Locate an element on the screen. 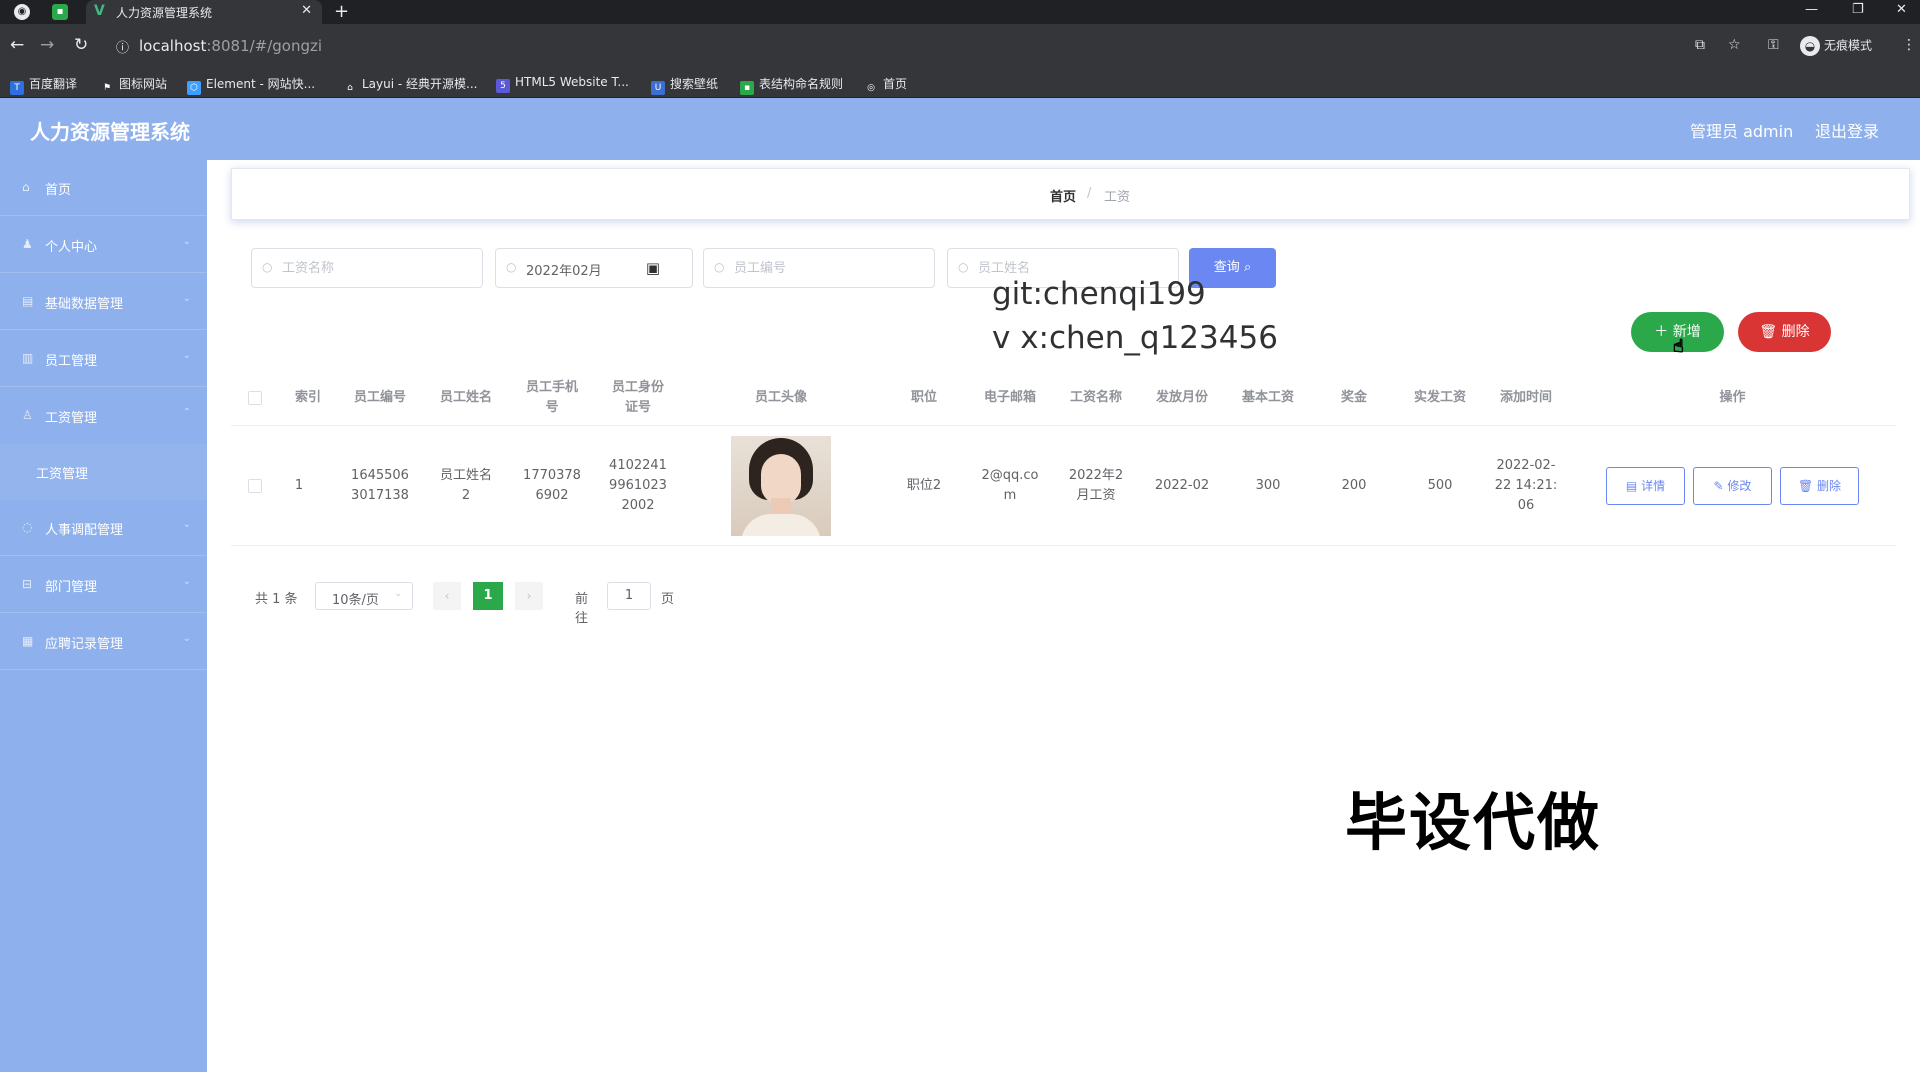 The height and width of the screenshot is (1072, 1920). row-delete-button: 🗑 删除 is located at coordinates (1819, 485).